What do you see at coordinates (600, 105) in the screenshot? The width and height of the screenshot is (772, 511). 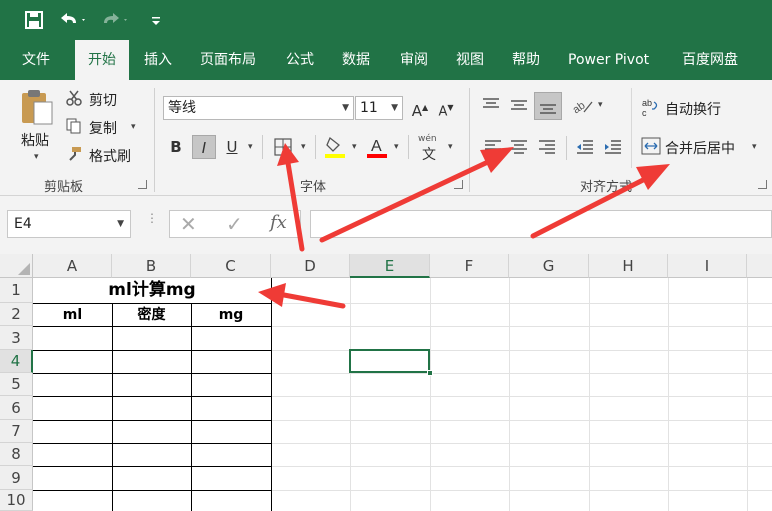 I see `orientation-dropdown-icon: ▾` at bounding box center [600, 105].